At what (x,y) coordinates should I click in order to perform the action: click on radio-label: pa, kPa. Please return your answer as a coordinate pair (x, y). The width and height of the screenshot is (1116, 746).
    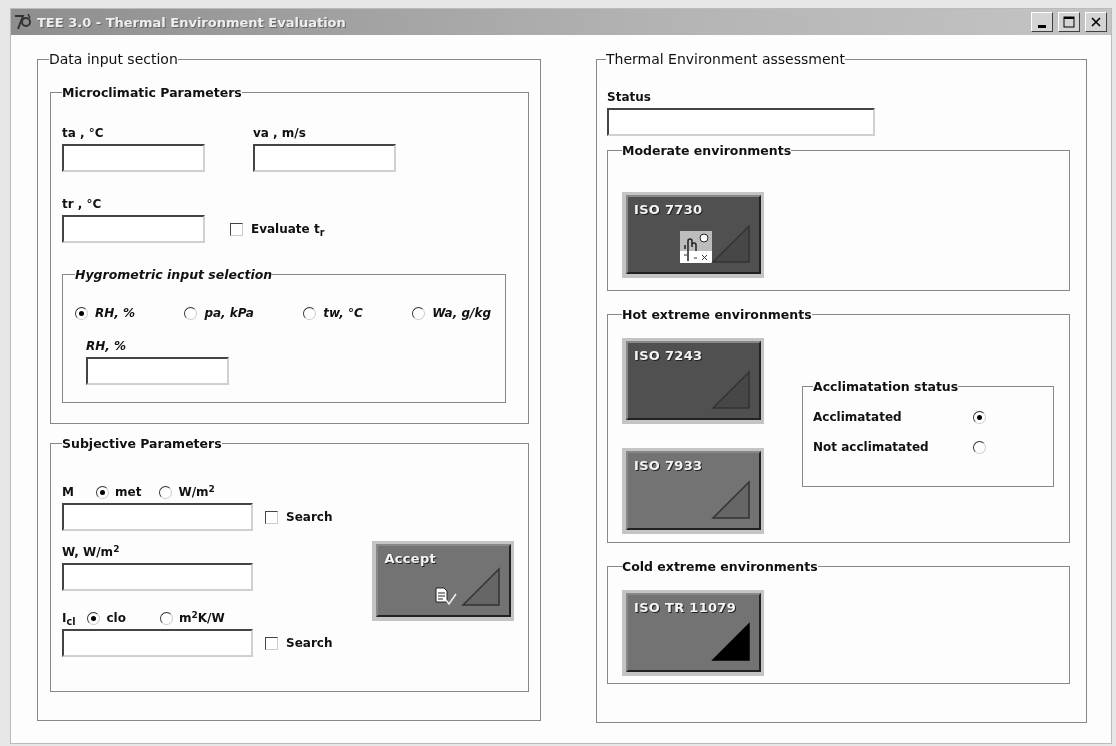
    Looking at the image, I should click on (229, 313).